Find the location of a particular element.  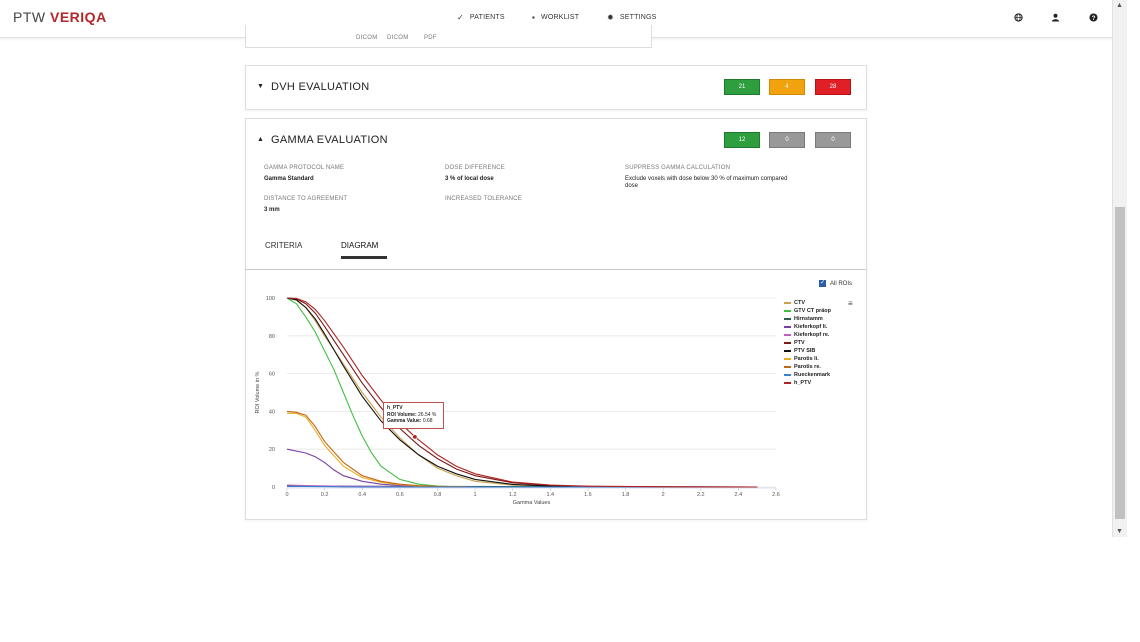

protocol-name-label: GAMMA PROTOCOL NAME is located at coordinates (304, 168).